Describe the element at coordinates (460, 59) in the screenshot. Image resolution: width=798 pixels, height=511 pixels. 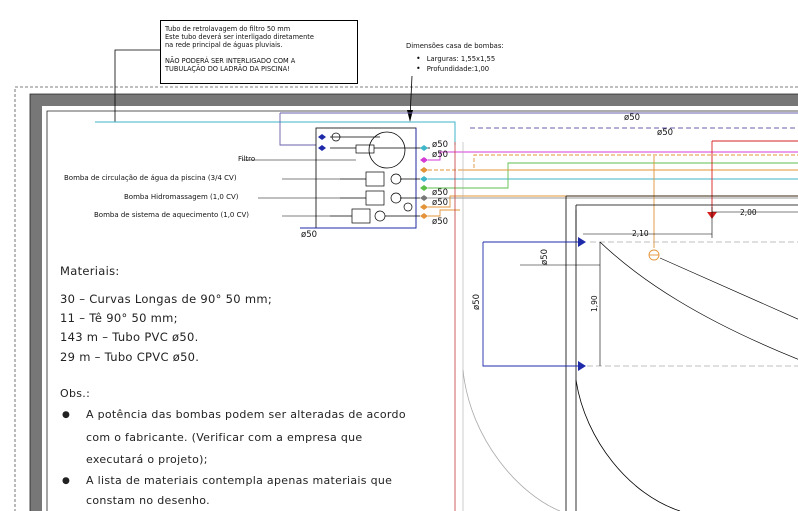
I see `dimensions-width: Larguras: 1,55x1,55` at that location.